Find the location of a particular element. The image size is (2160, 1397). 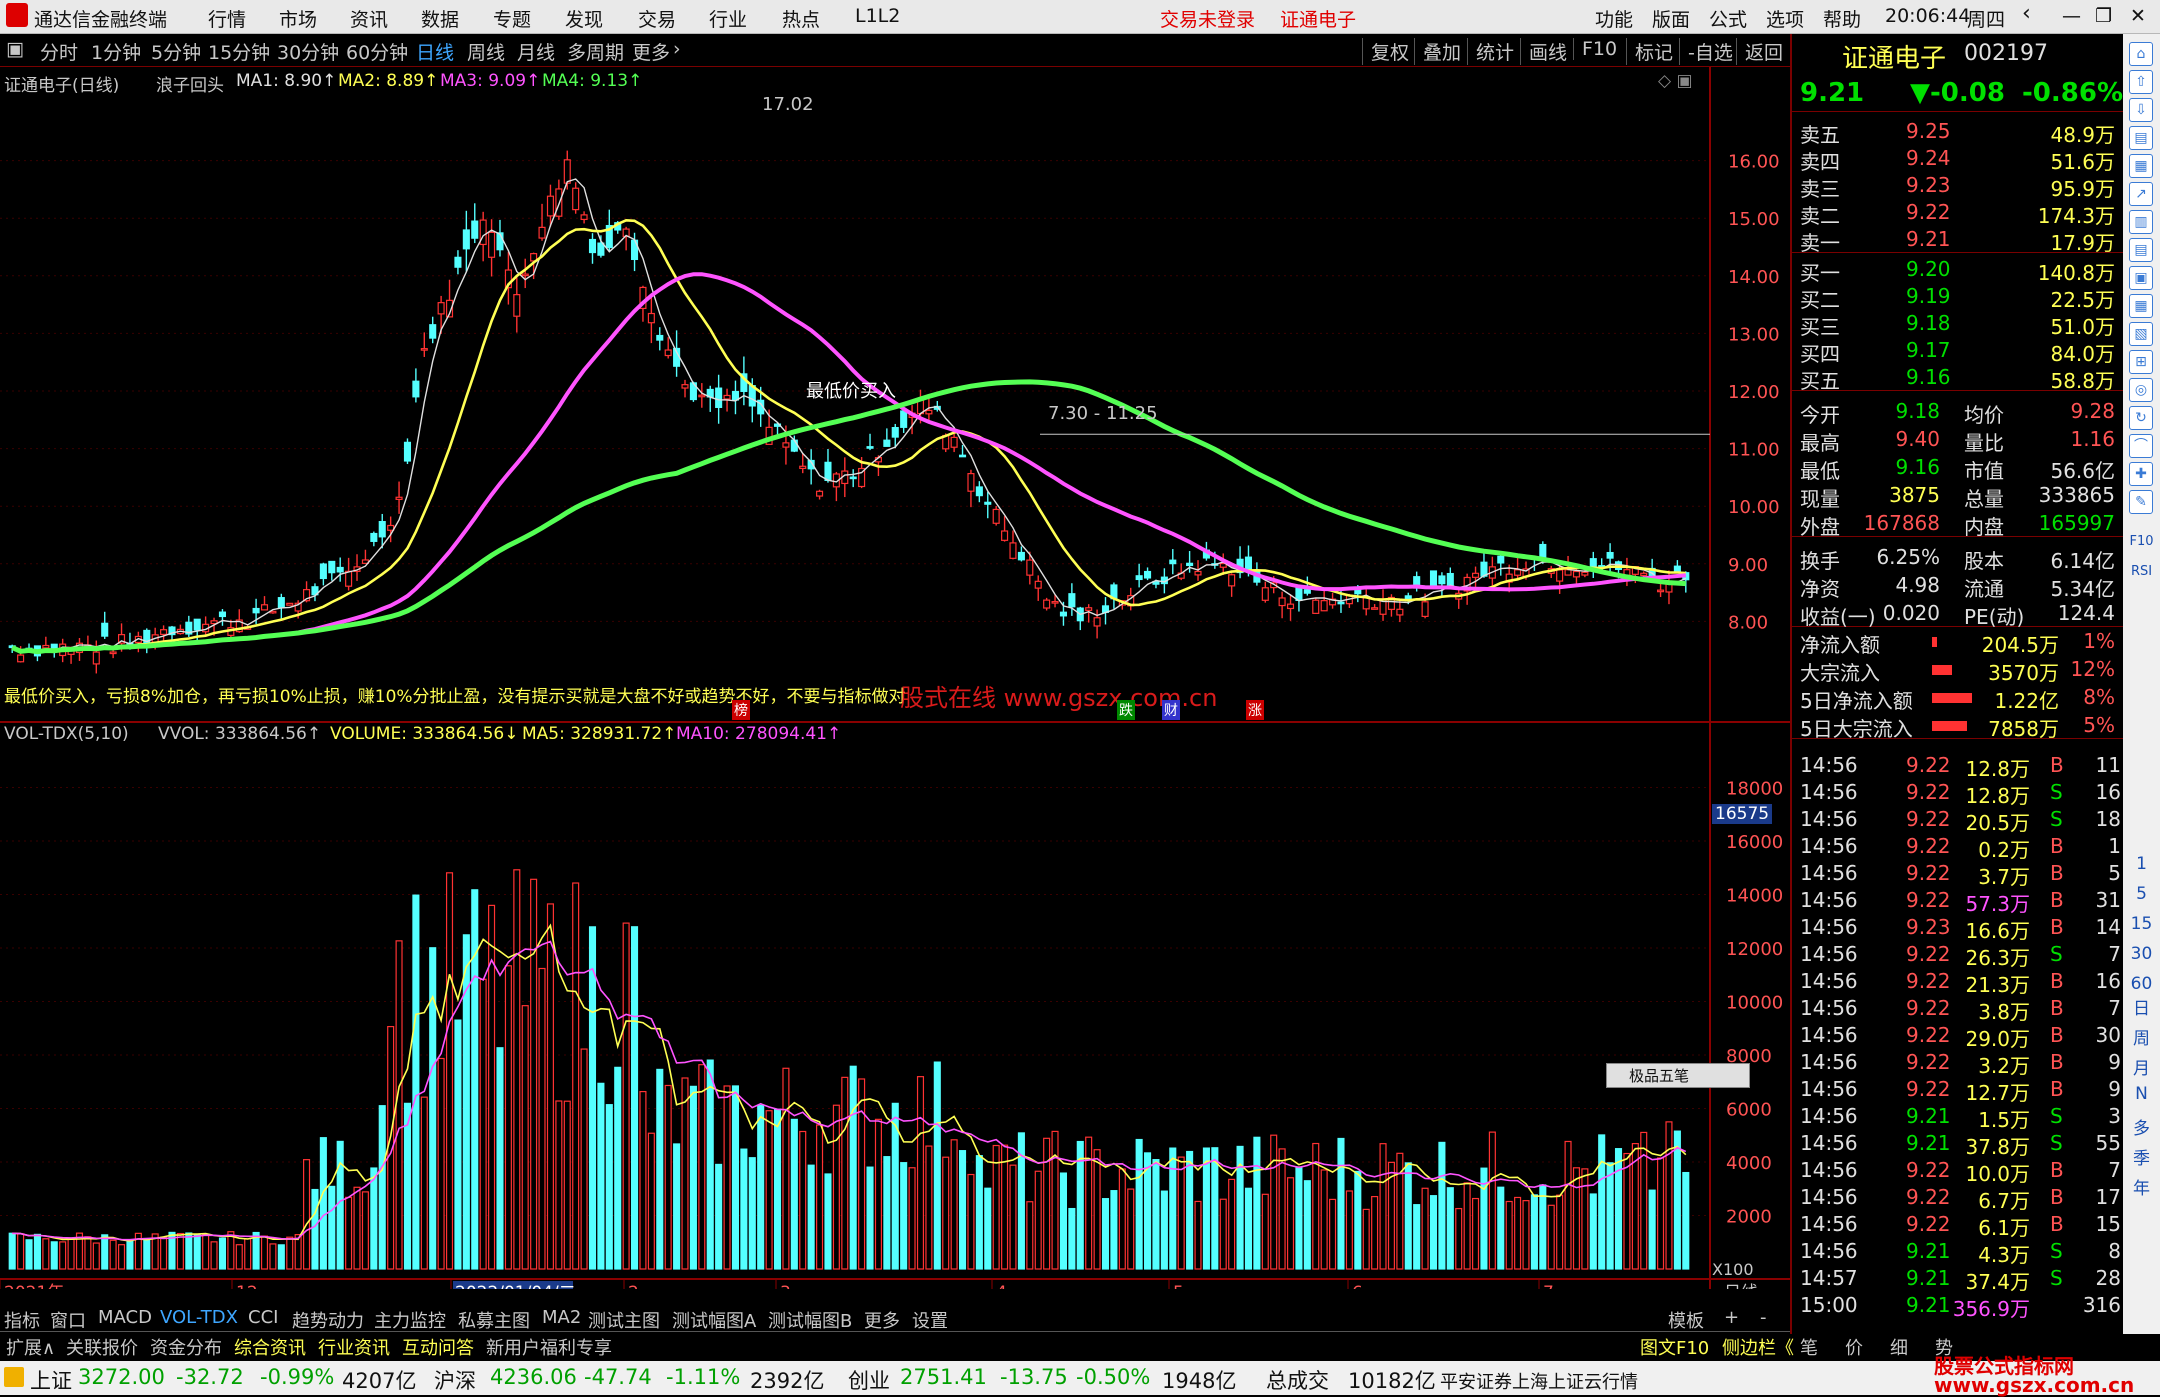

index-cy-name: 创业 is located at coordinates (869, 1380).